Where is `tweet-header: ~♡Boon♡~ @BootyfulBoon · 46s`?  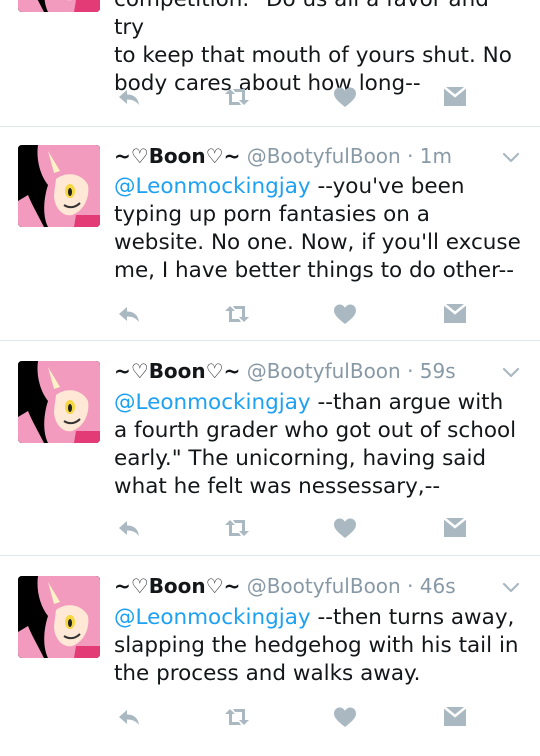
tweet-header: ~♡Boon♡~ @BootyfulBoon · 46s is located at coordinates (285, 586).